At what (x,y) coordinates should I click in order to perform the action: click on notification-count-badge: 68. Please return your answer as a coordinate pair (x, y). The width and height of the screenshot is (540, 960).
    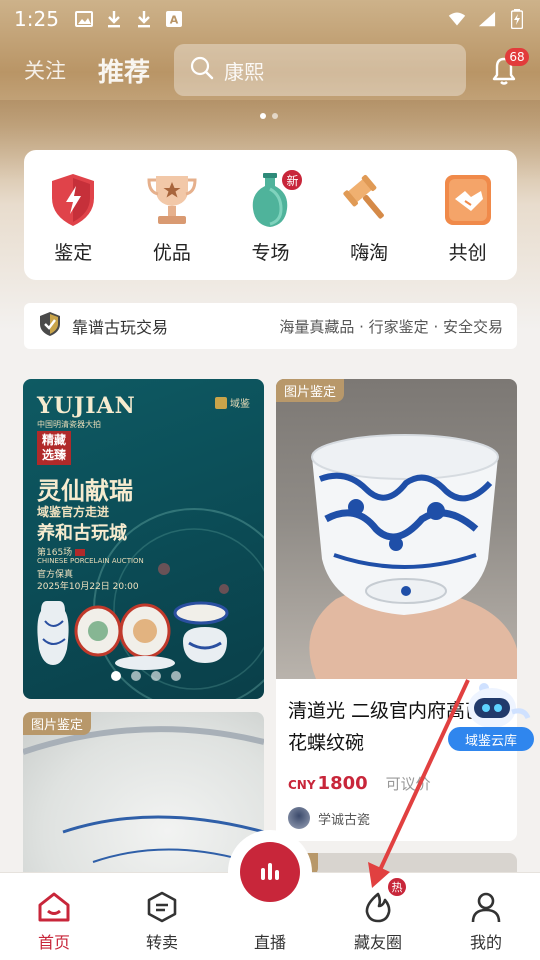
    Looking at the image, I should click on (517, 57).